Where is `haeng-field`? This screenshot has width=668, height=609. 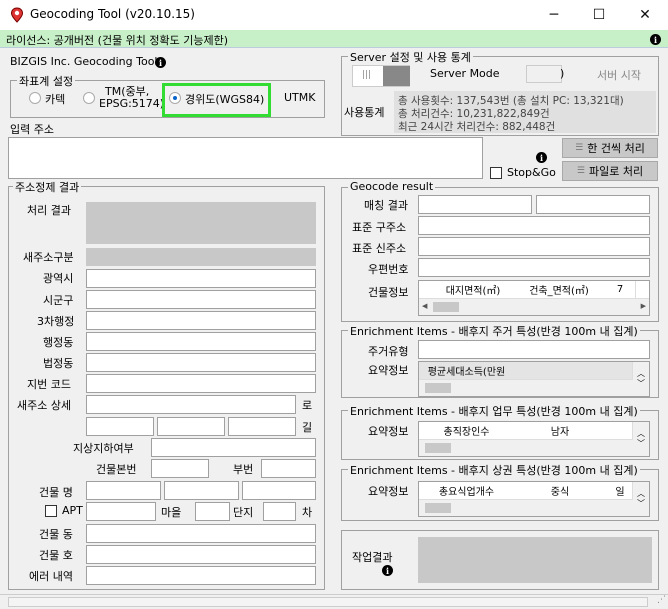
haeng-field is located at coordinates (201, 341).